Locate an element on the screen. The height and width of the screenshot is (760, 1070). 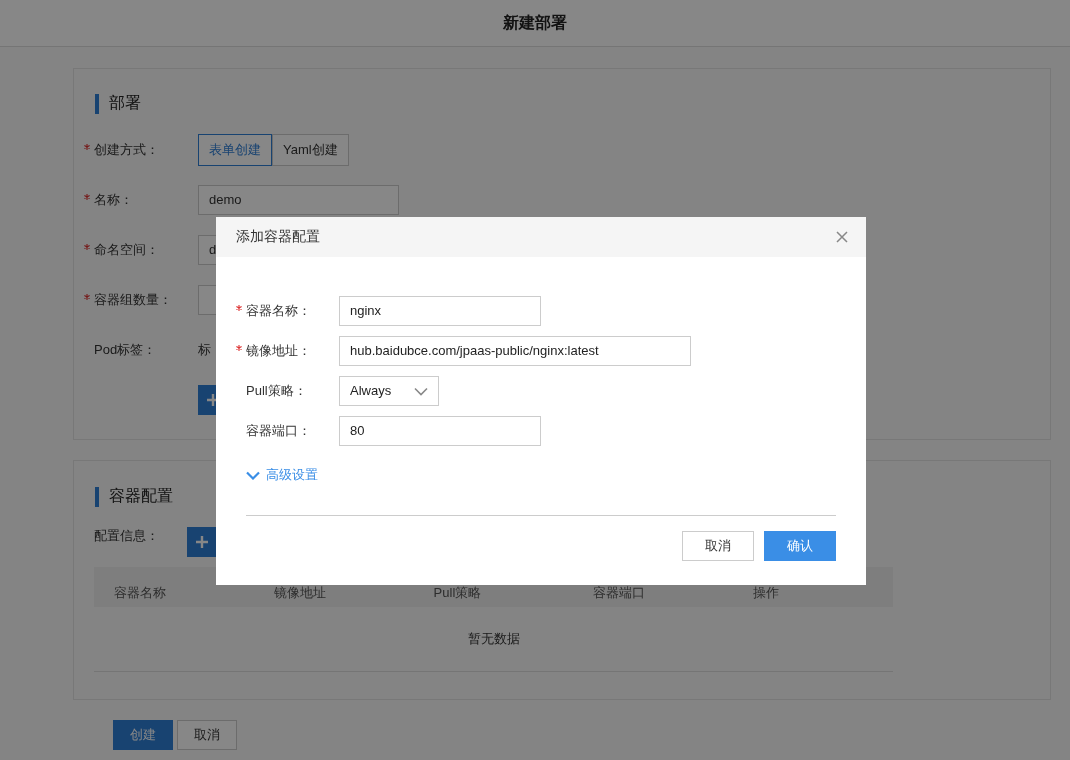
field-label: 容器名称： is located at coordinates (278, 311).